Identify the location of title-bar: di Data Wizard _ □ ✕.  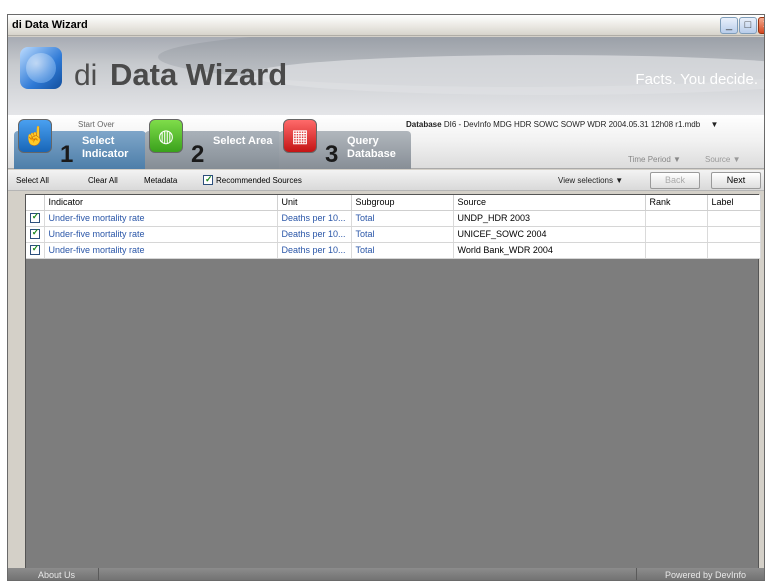
(386, 25).